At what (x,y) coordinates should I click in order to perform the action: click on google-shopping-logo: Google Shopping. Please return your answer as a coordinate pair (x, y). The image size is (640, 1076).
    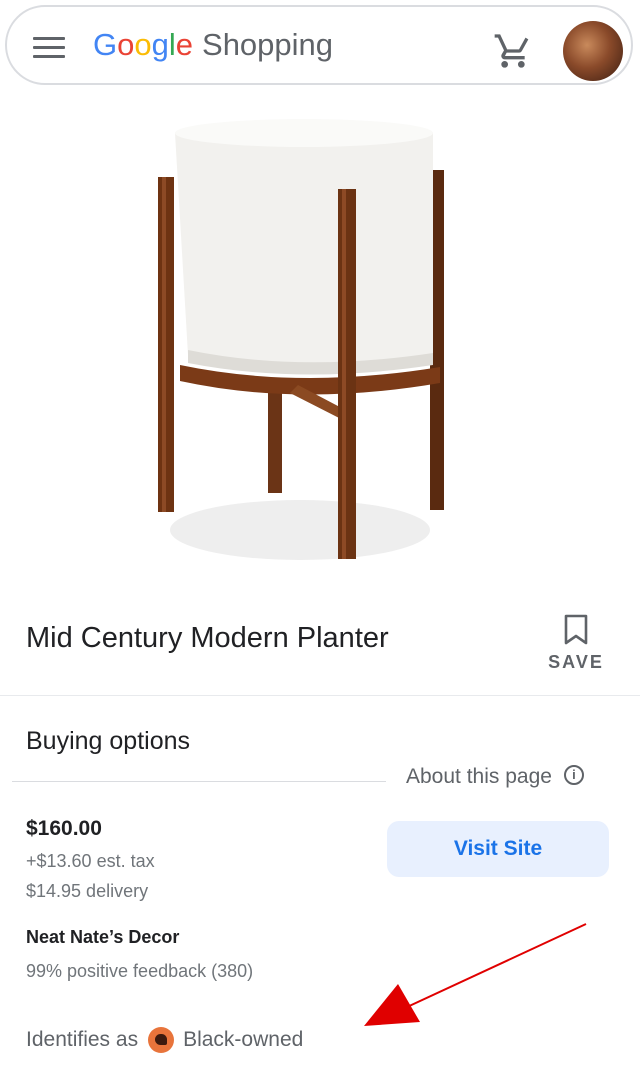
    Looking at the image, I should click on (213, 45).